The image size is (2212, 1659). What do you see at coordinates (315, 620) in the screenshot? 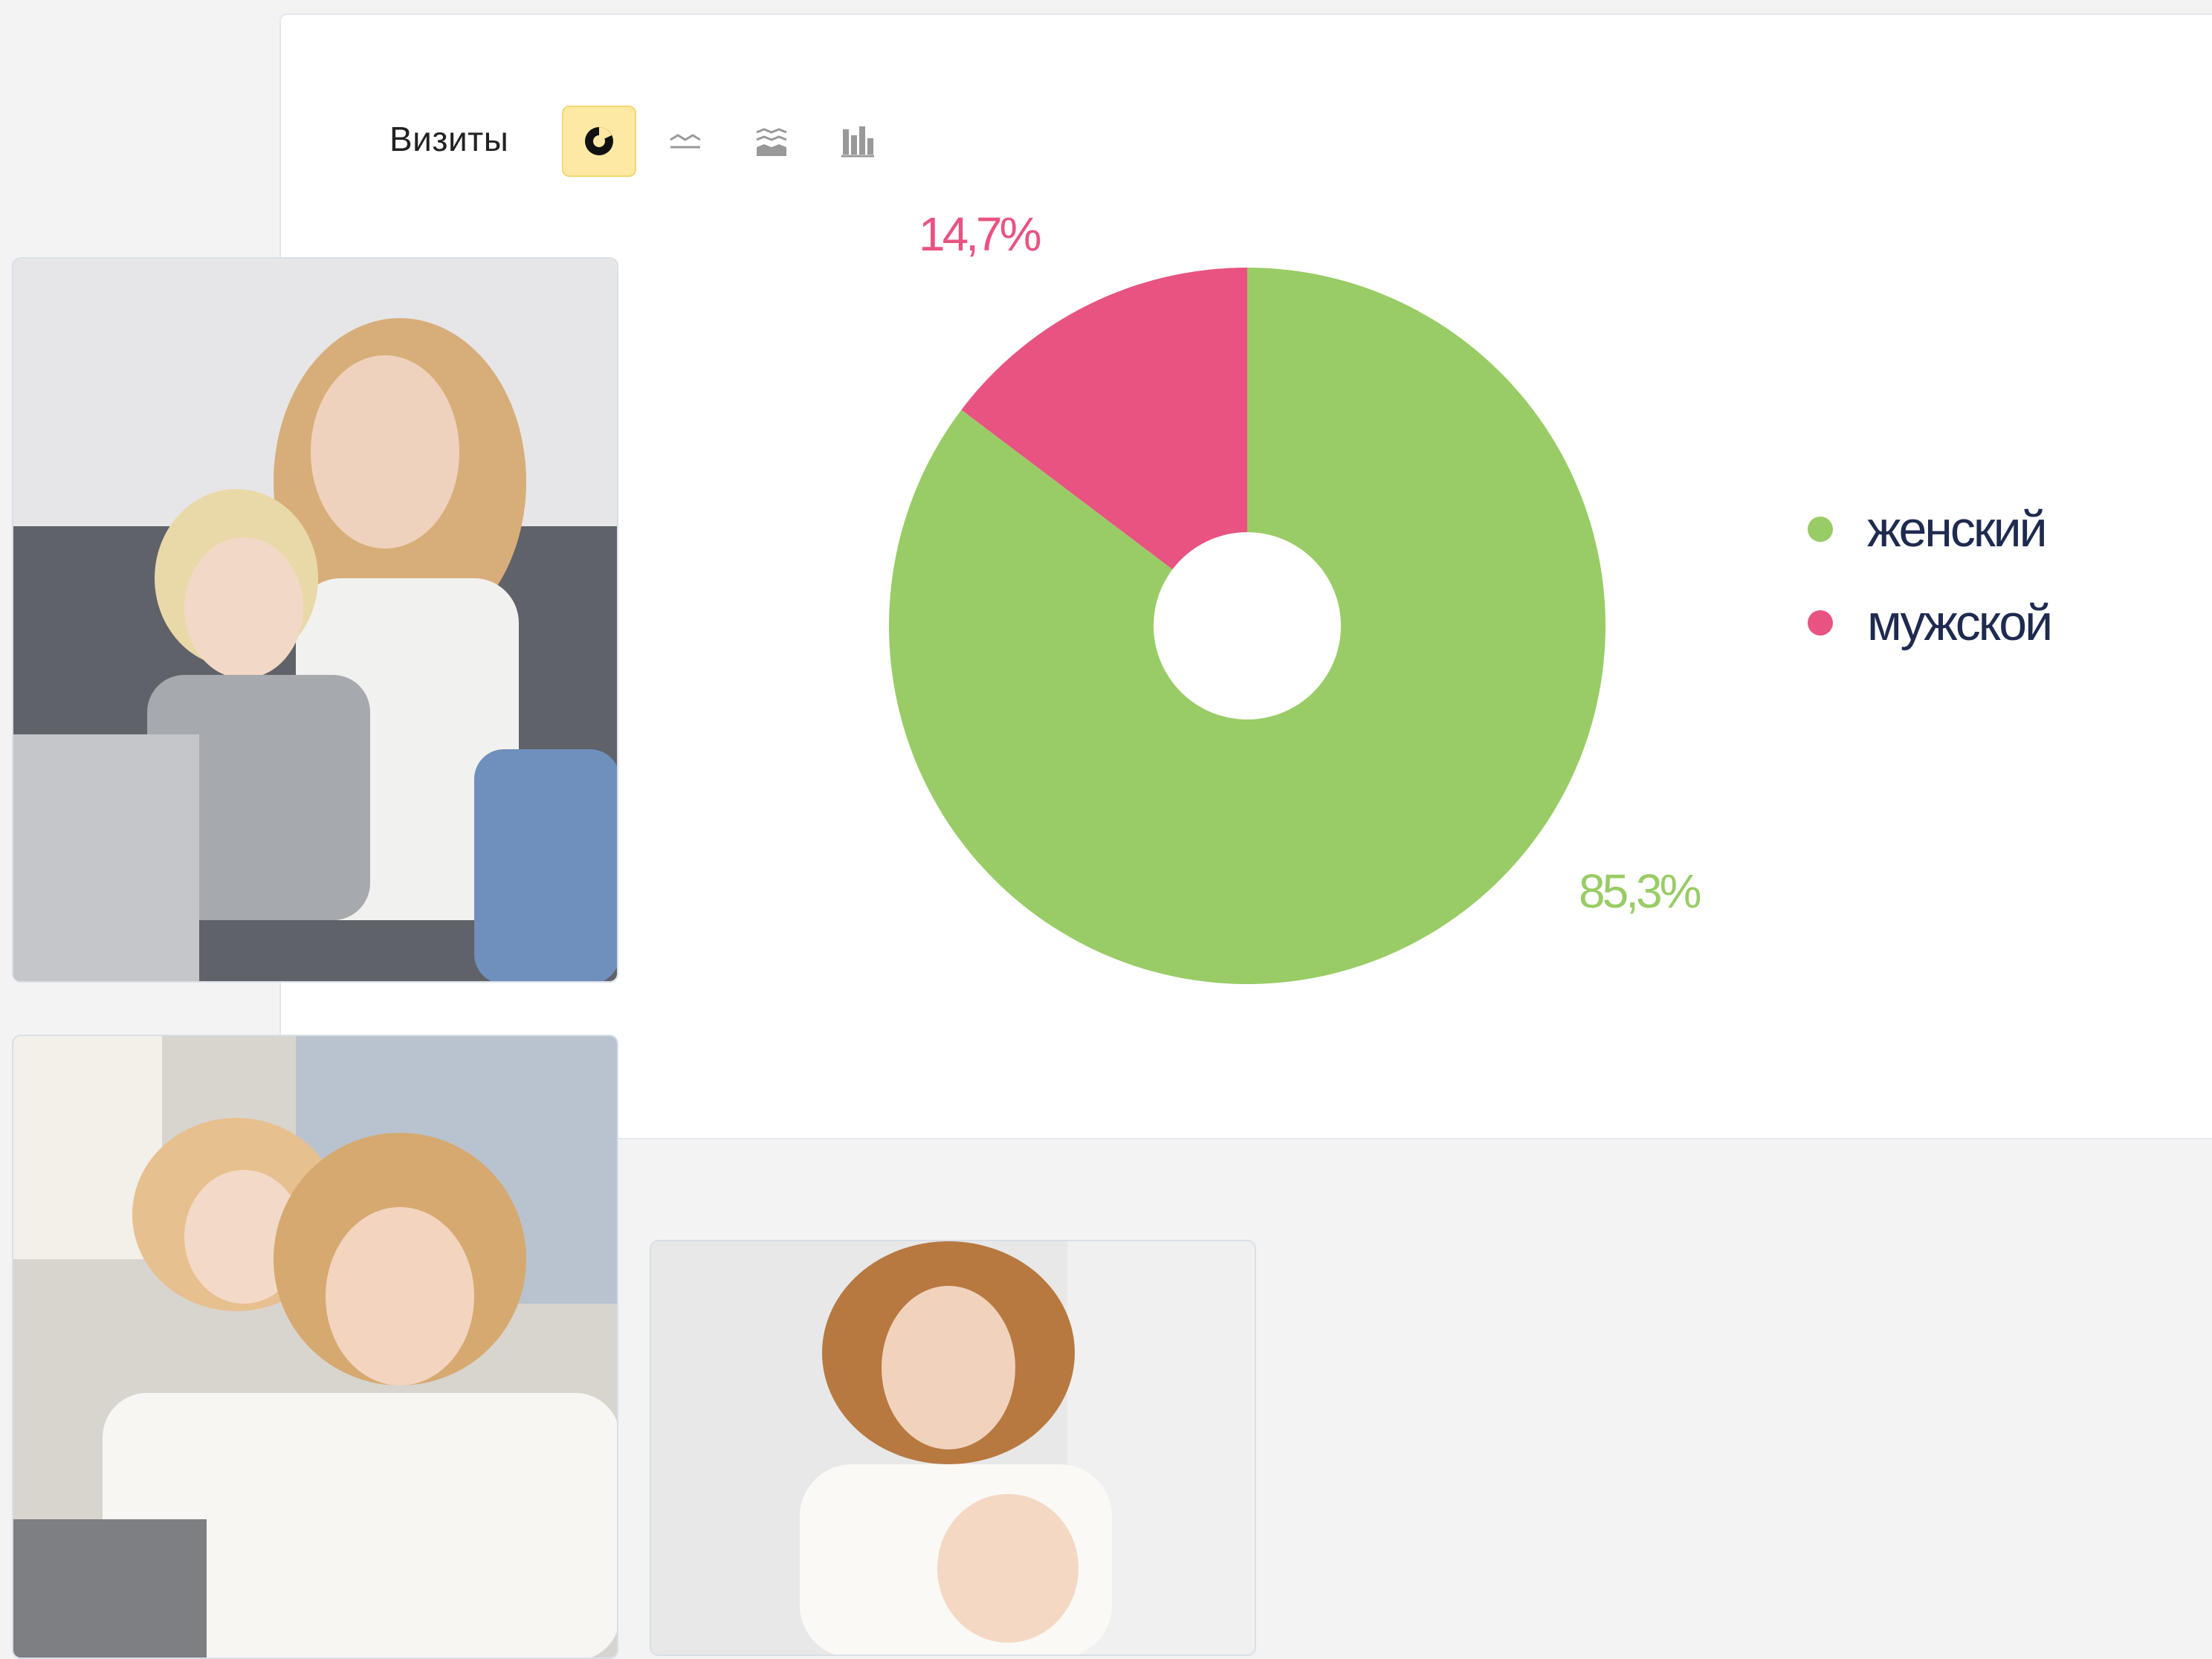
I see `photo-mother-son-laptop` at bounding box center [315, 620].